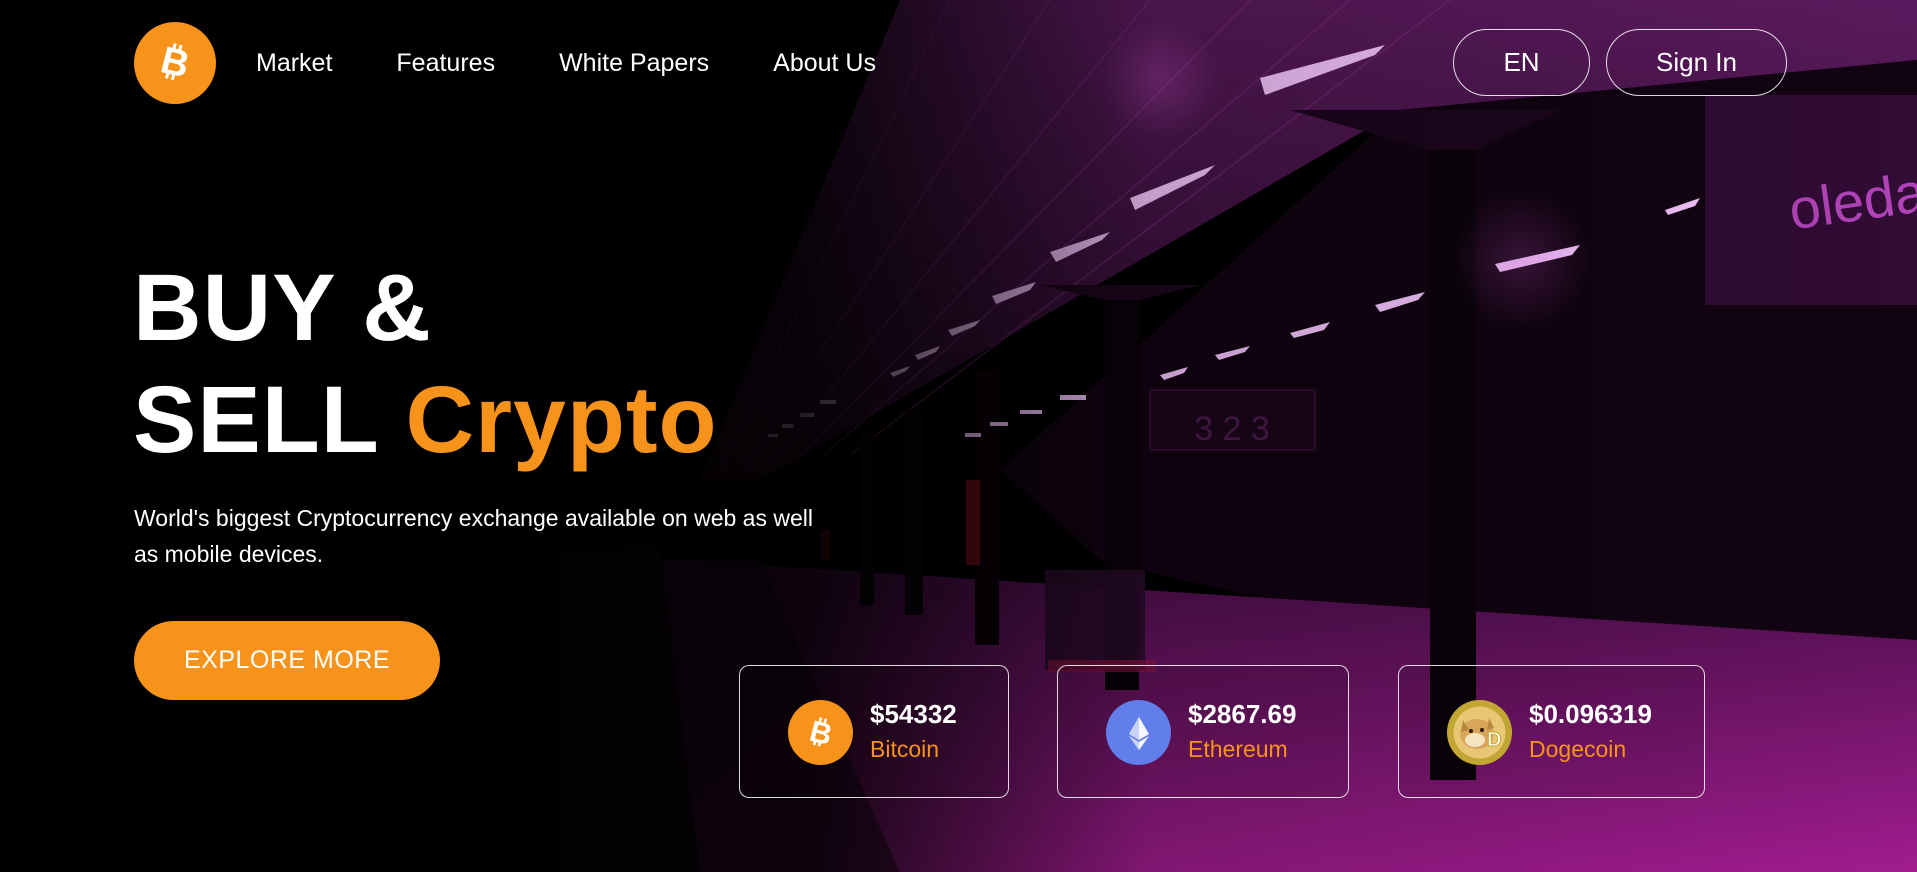 Image resolution: width=1917 pixels, height=872 pixels. I want to click on coin-name: Ethereum, so click(1238, 749).